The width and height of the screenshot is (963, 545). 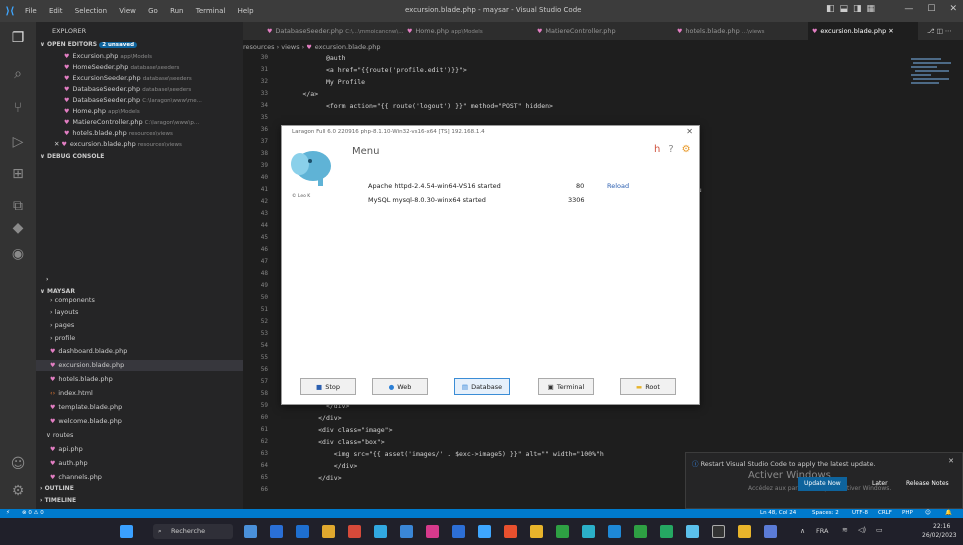 I want to click on menu-help: Help, so click(x=246, y=11).